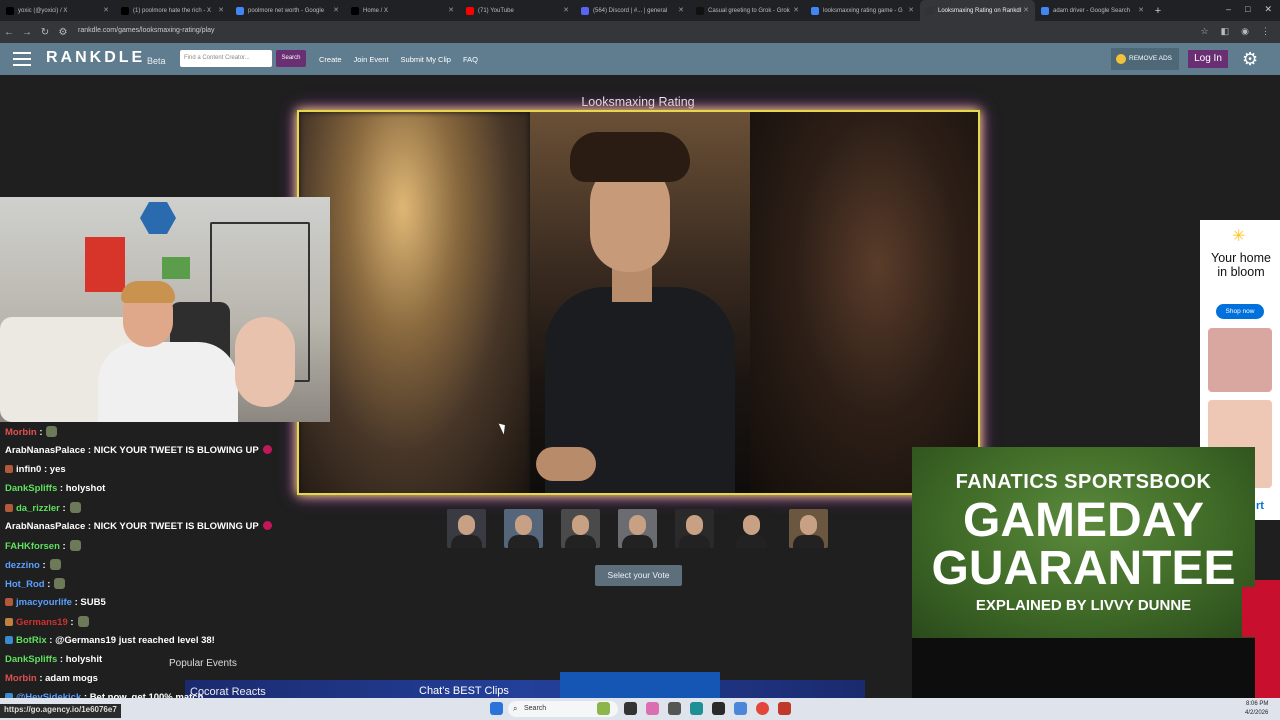 This screenshot has width=1280, height=720. What do you see at coordinates (1250, 59) in the screenshot?
I see `settings-gear-icon: ⚙` at bounding box center [1250, 59].